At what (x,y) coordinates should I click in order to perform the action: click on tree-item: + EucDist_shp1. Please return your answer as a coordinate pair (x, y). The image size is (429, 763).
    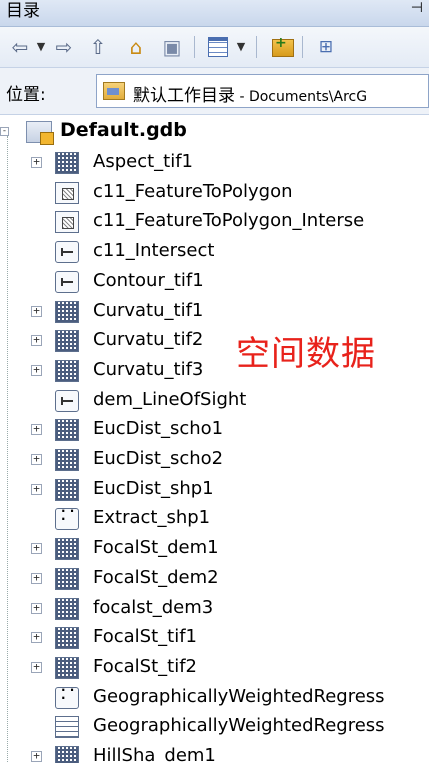
    Looking at the image, I should click on (214, 490).